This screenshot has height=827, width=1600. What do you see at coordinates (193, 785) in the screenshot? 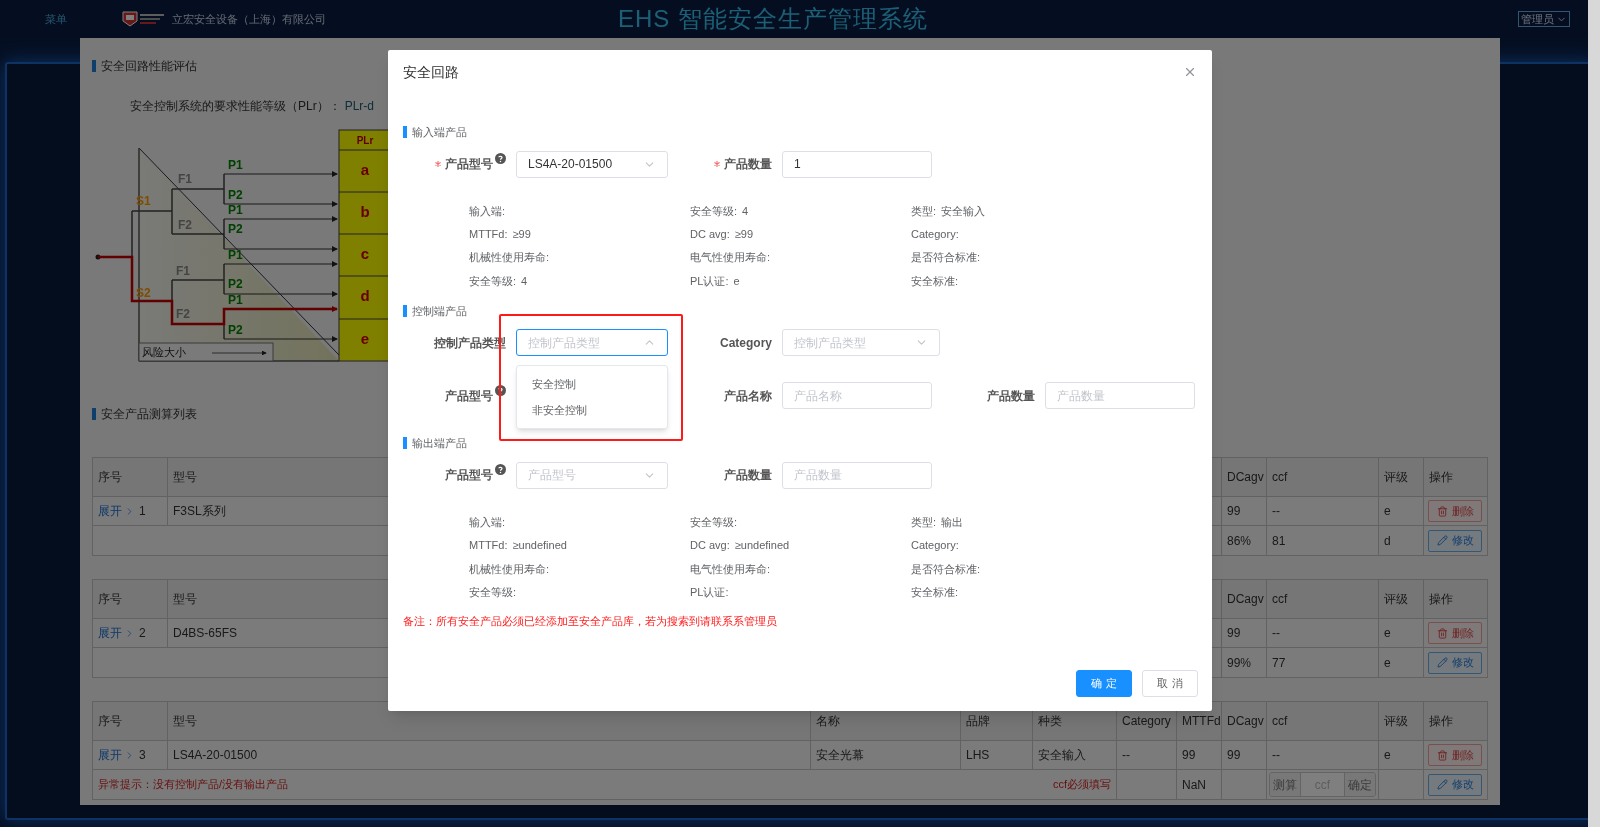
I see `warning-text: 异常提示：没有控制产品/没有输出产品` at bounding box center [193, 785].